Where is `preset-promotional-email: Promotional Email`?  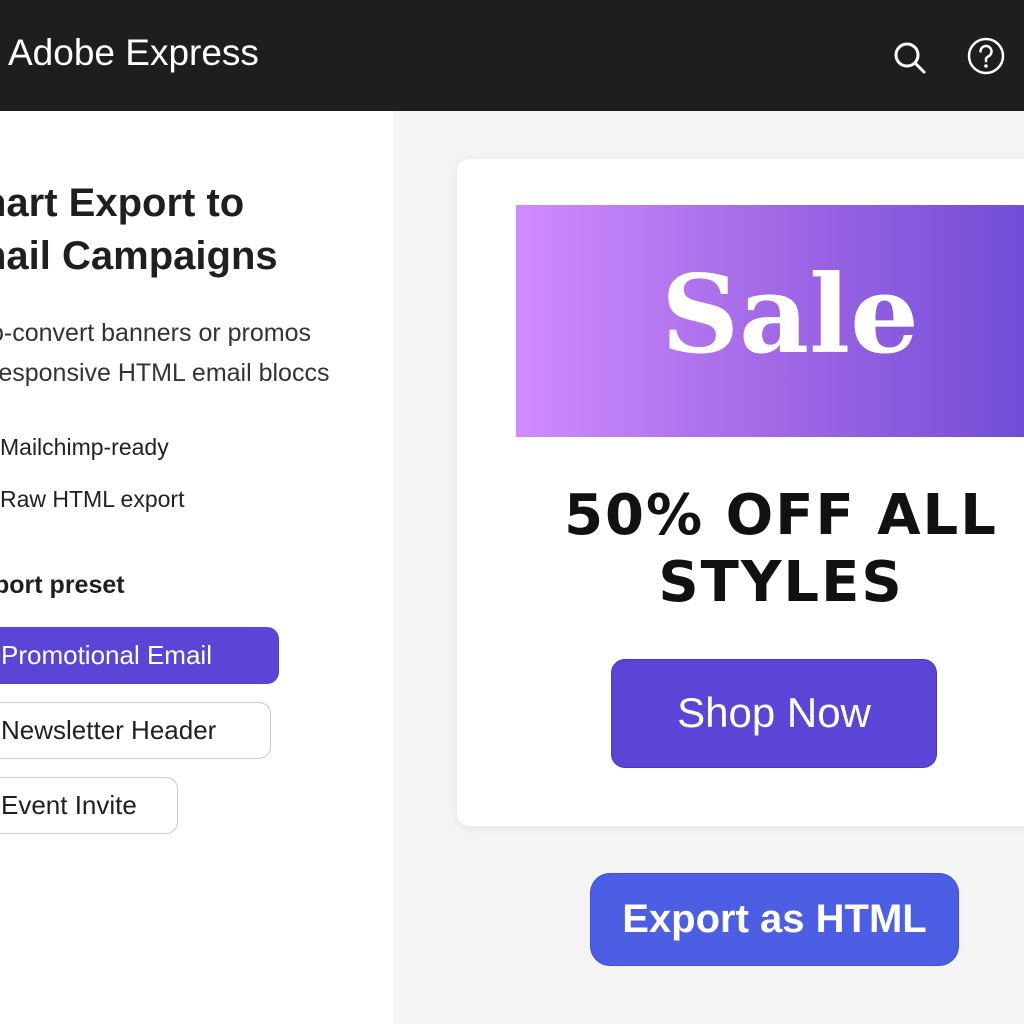 preset-promotional-email: Promotional Email is located at coordinates (139, 655).